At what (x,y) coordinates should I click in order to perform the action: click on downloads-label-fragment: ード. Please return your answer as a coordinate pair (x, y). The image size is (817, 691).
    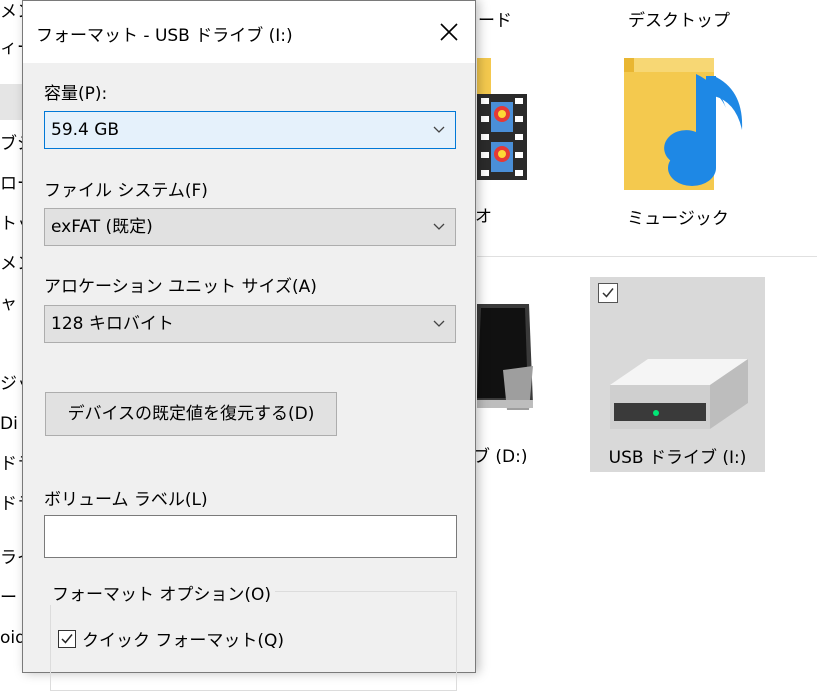
    Looking at the image, I should click on (495, 21).